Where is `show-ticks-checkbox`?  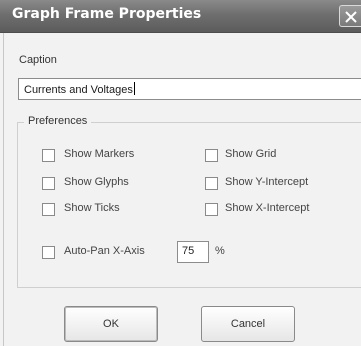
show-ticks-checkbox is located at coordinates (48, 209).